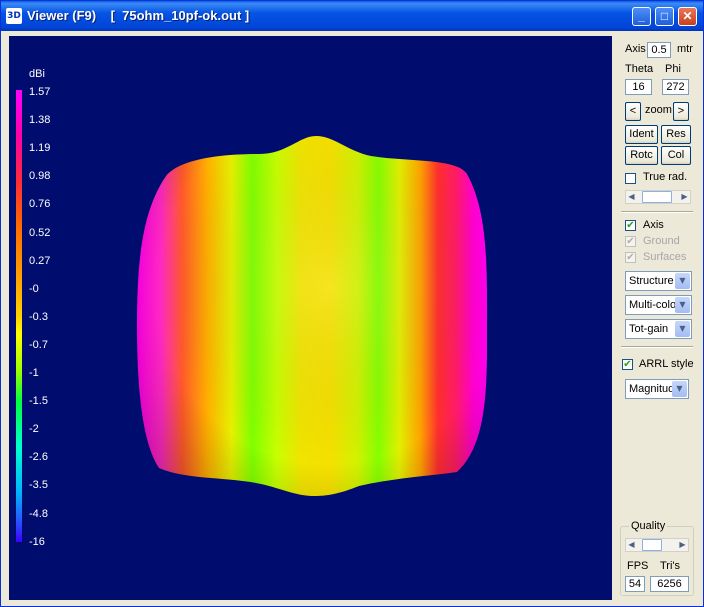 This screenshot has height=607, width=704. Describe the element at coordinates (635, 584) in the screenshot. I see `fps-value: 54` at that location.